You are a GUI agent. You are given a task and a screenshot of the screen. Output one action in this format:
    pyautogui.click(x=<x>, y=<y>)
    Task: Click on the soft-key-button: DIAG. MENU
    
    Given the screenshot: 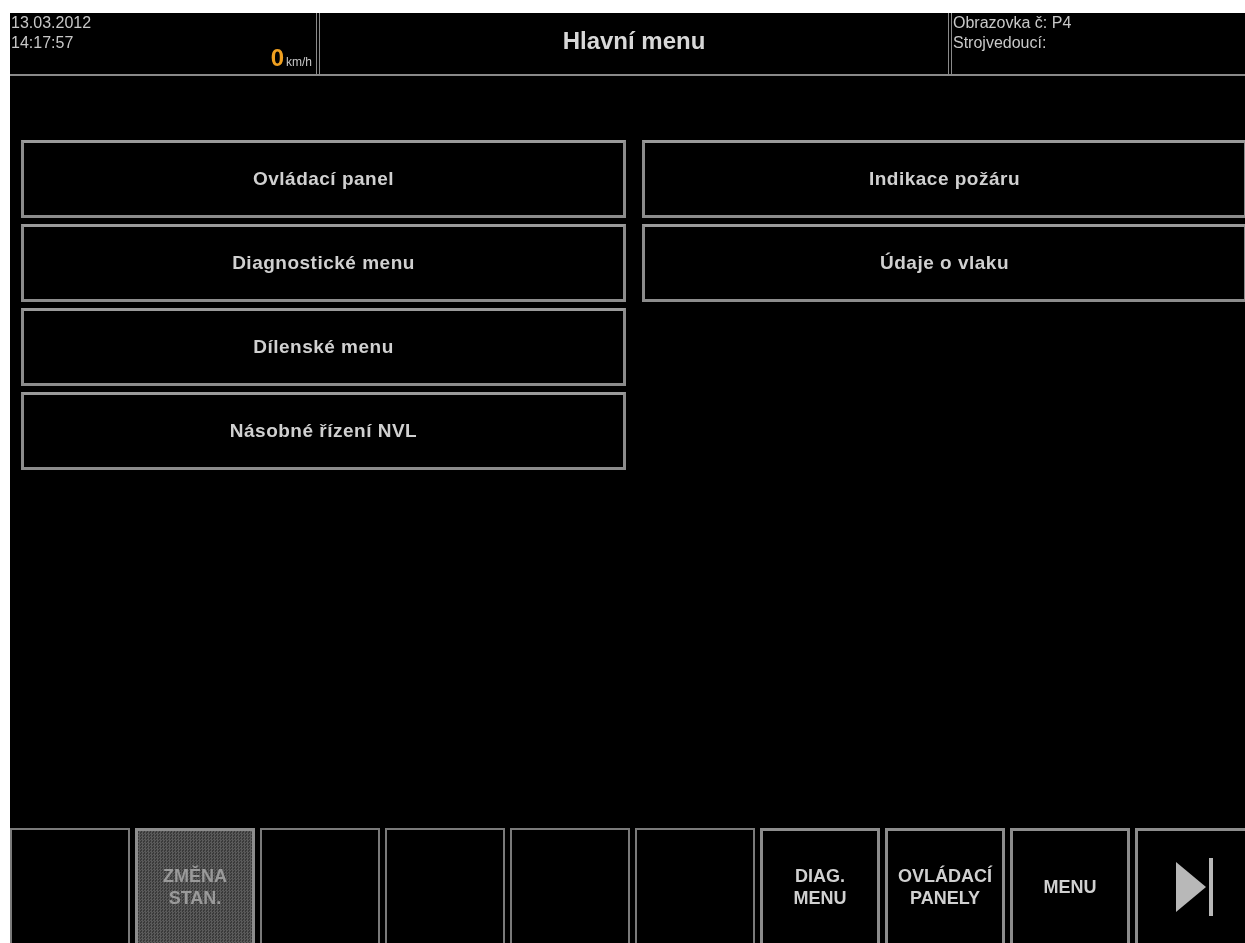 What is the action you would take?
    pyautogui.click(x=820, y=885)
    